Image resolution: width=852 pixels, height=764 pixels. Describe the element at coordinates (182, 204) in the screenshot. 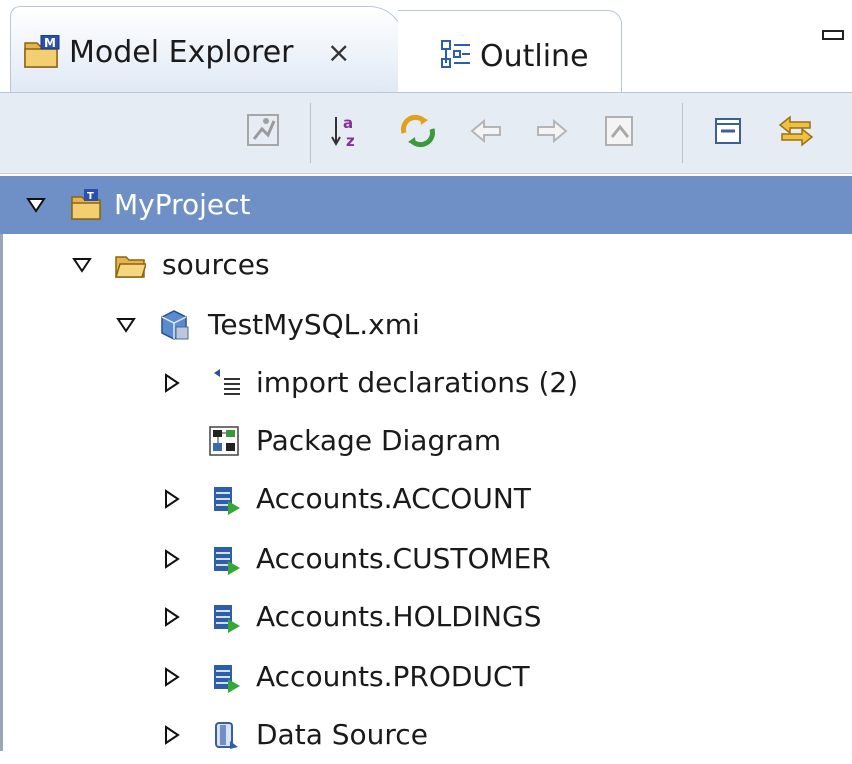

I see `tree-item-label: MyProject` at that location.